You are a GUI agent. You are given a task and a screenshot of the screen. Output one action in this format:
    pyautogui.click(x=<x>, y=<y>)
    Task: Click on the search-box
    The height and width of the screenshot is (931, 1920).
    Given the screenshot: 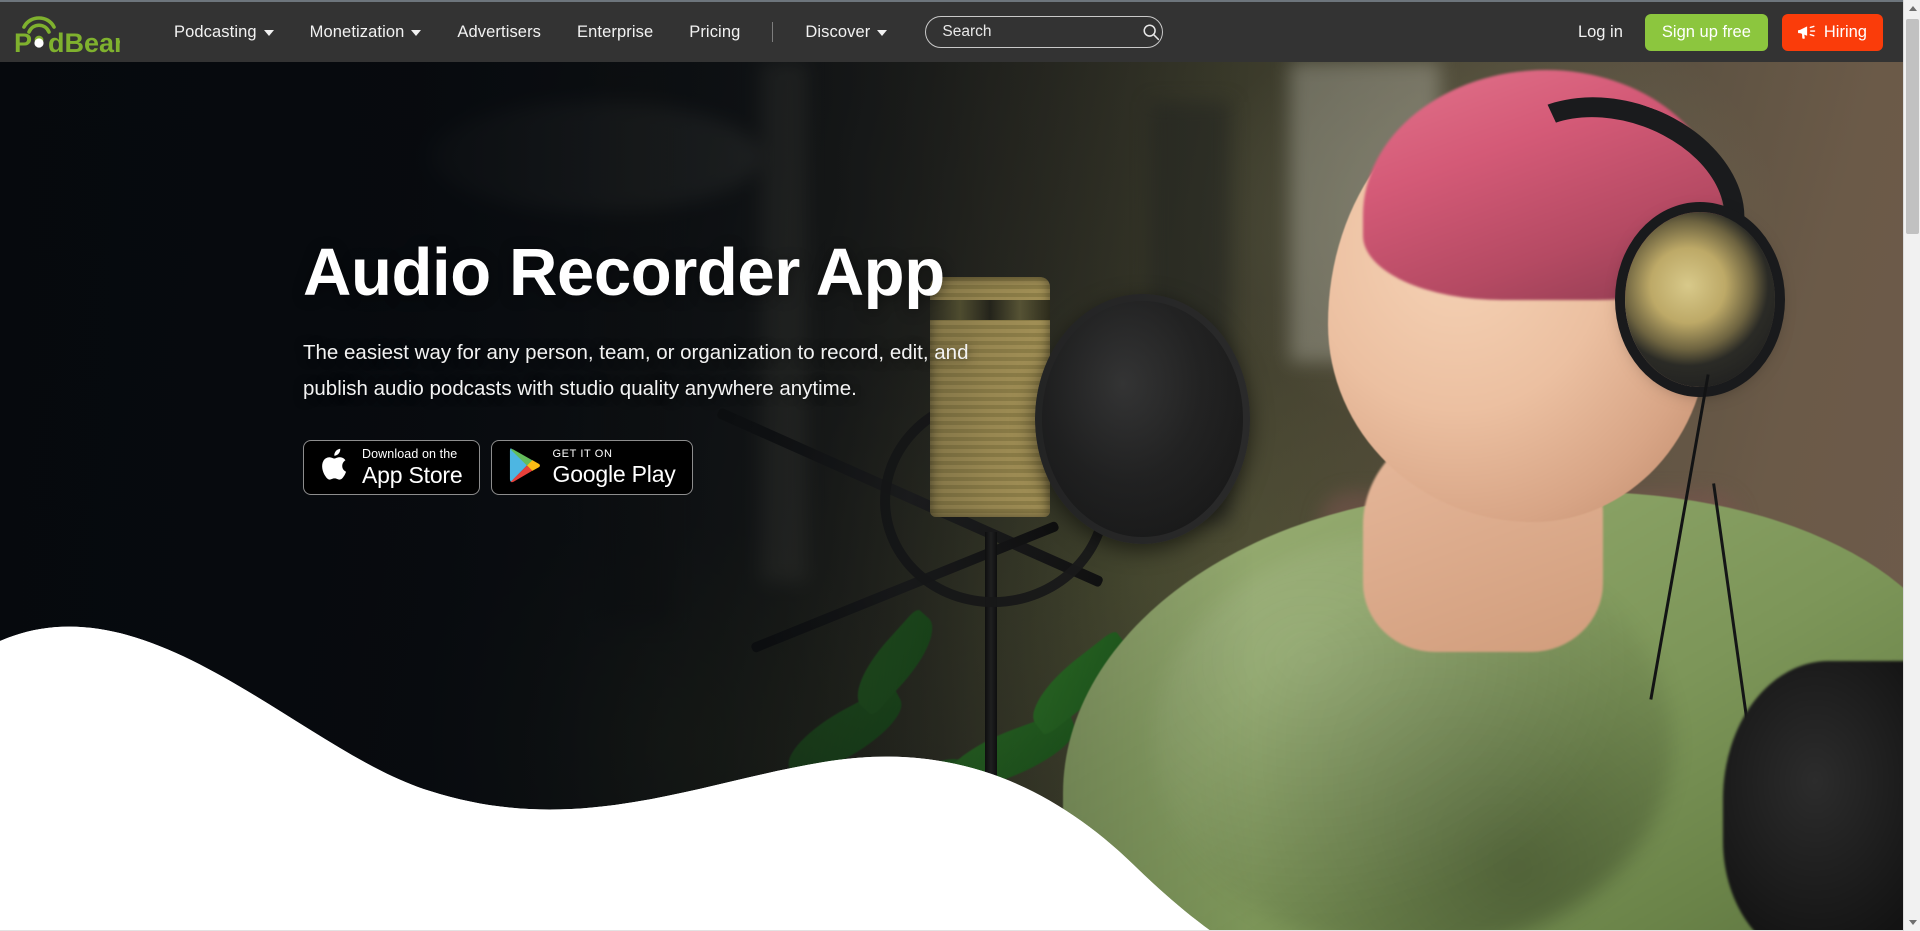 What is the action you would take?
    pyautogui.click(x=1044, y=32)
    